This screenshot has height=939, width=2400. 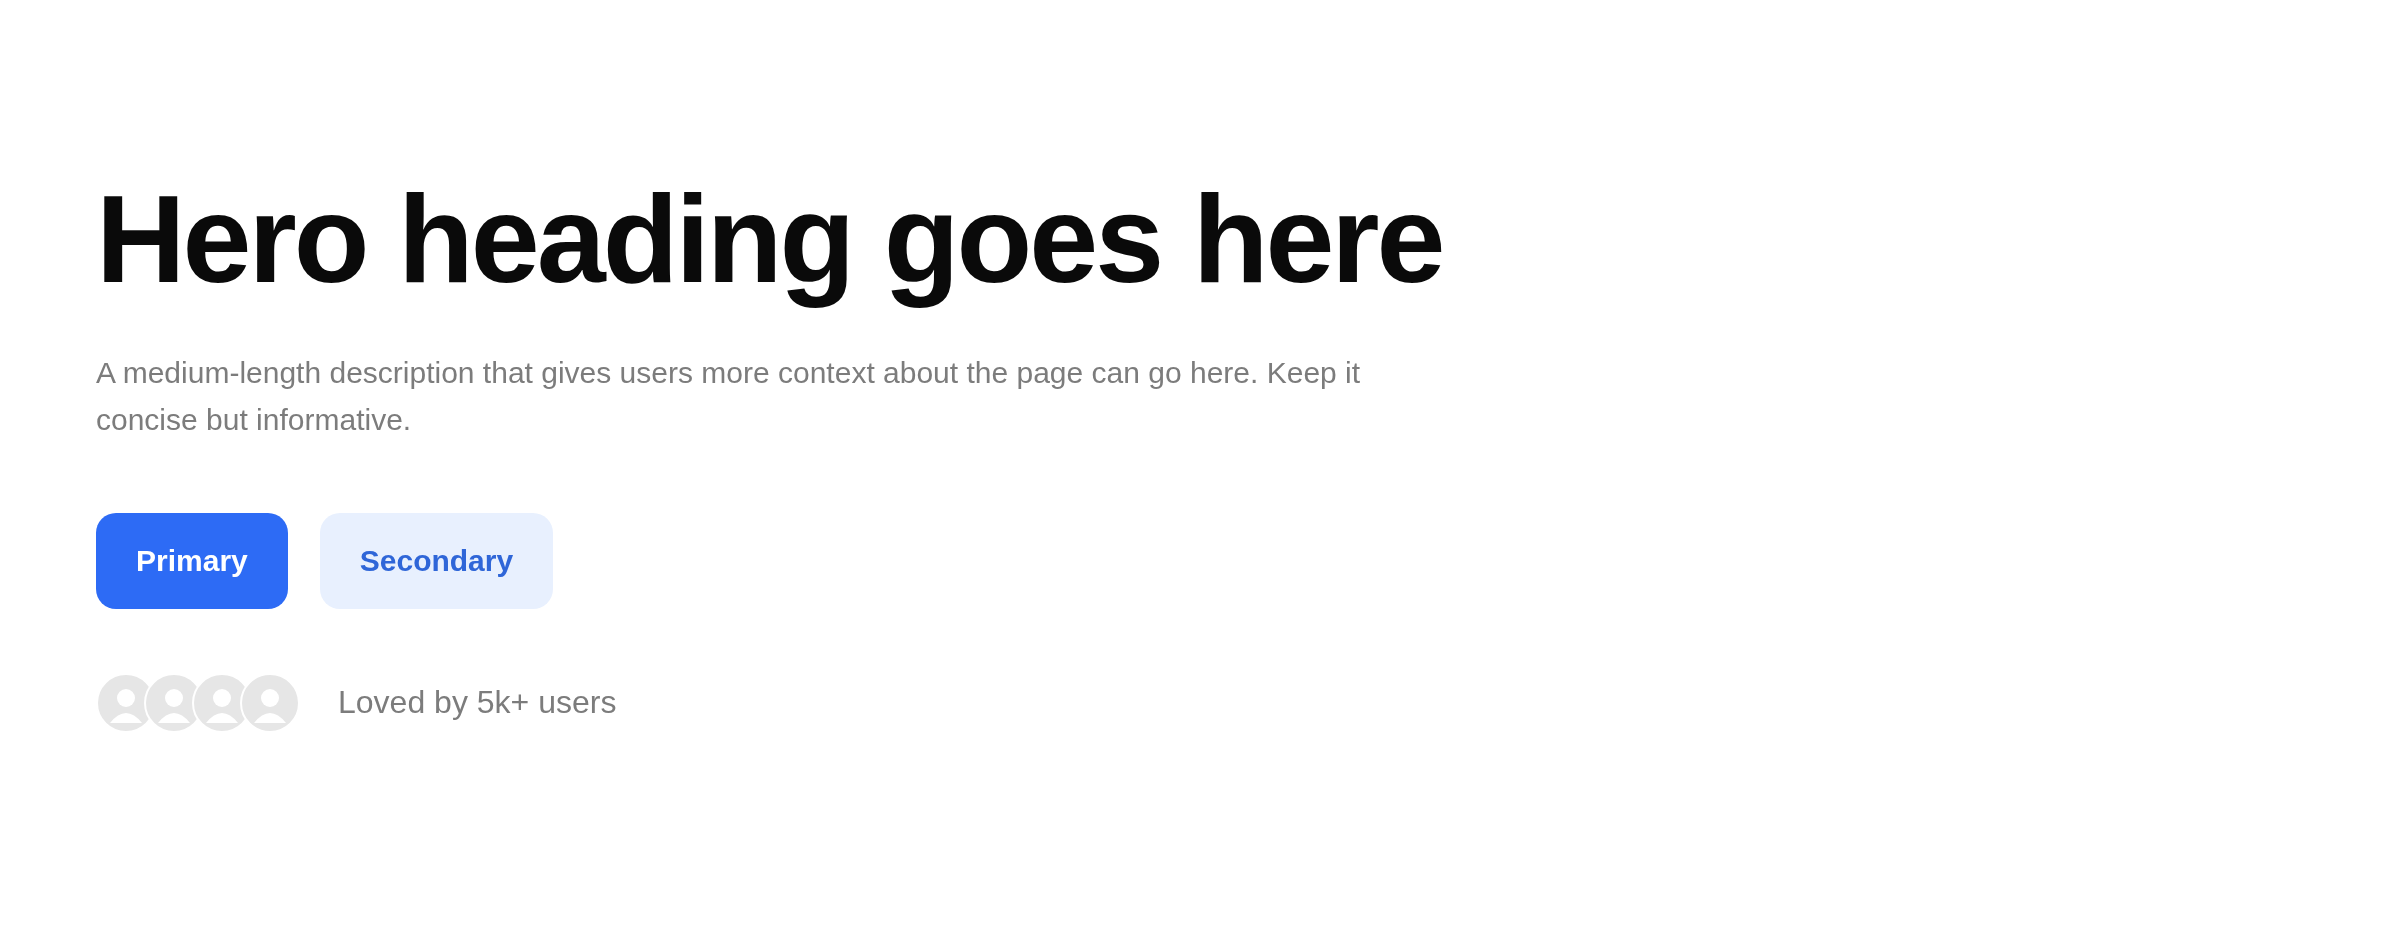 What do you see at coordinates (729, 396) in the screenshot?
I see `hero-description: A medium-length description that gives users more context about the page can go here. Keep it concise but informative.` at bounding box center [729, 396].